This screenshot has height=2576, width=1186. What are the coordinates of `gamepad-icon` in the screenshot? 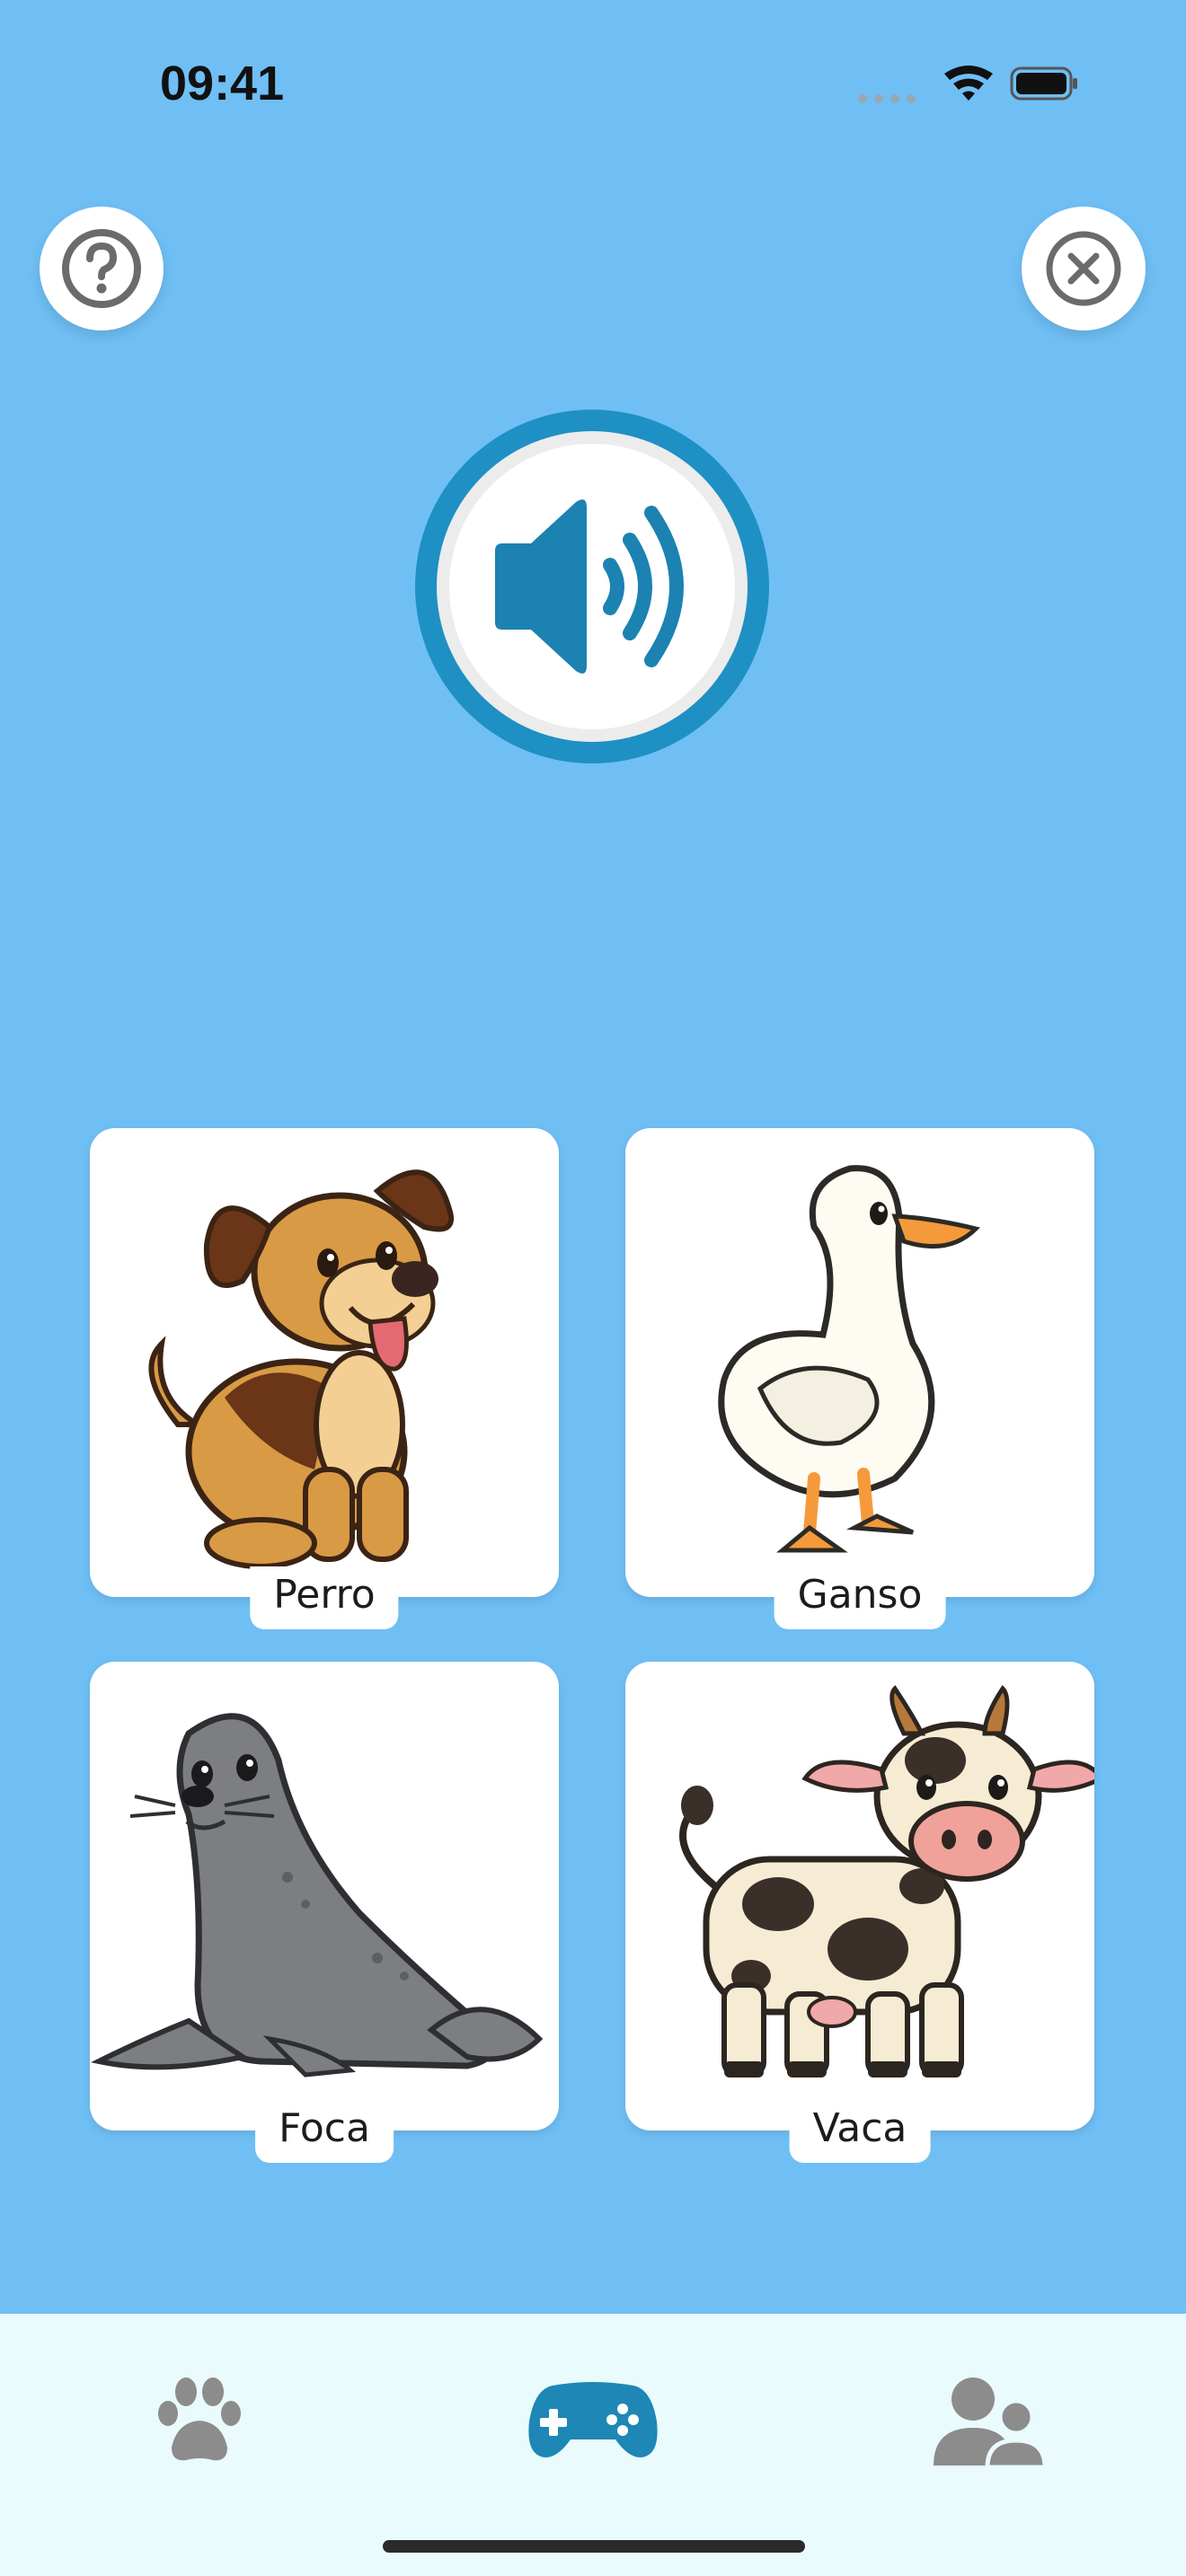 It's located at (593, 2419).